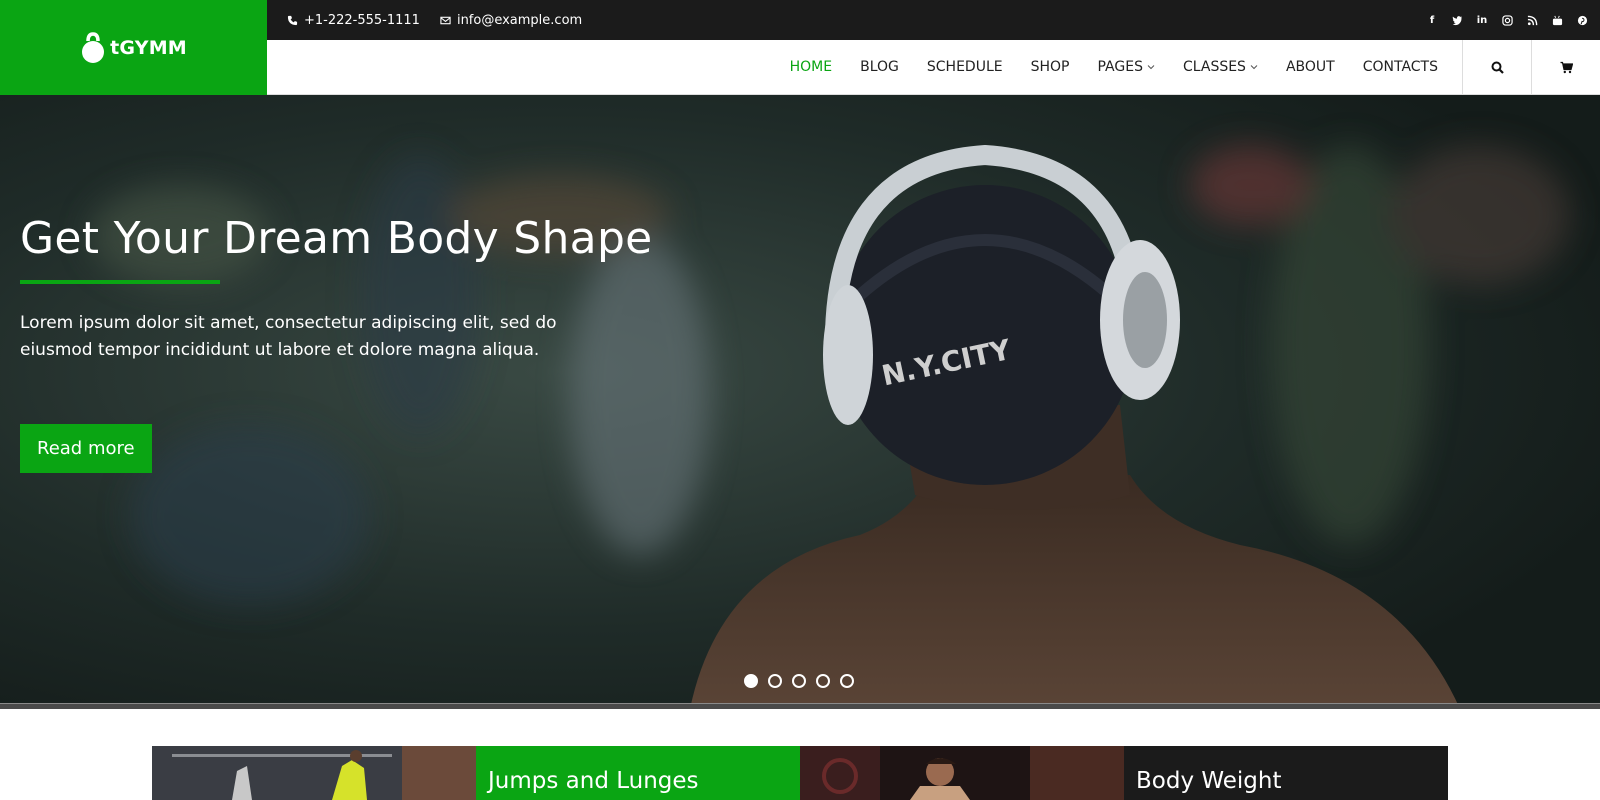 The width and height of the screenshot is (1600, 800). Describe the element at coordinates (965, 67) in the screenshot. I see `nav-item-schedule: SCHEDULE` at that location.